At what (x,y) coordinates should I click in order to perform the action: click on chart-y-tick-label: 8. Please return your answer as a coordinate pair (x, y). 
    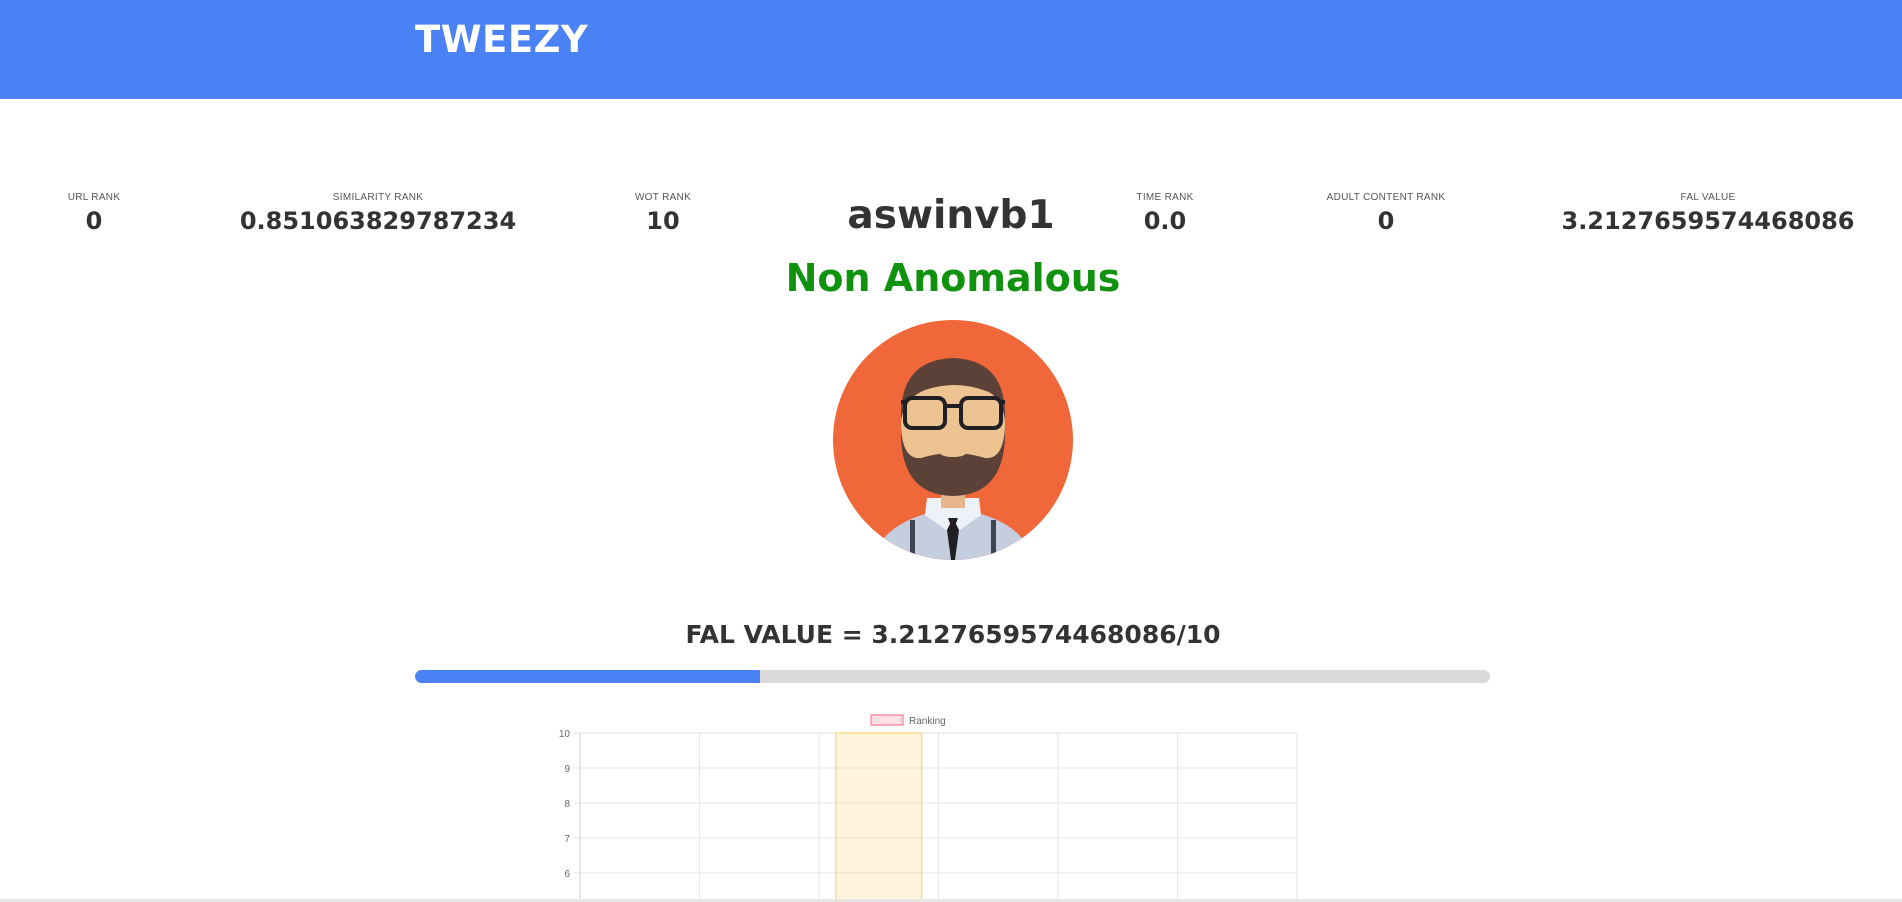
    Looking at the image, I should click on (567, 804).